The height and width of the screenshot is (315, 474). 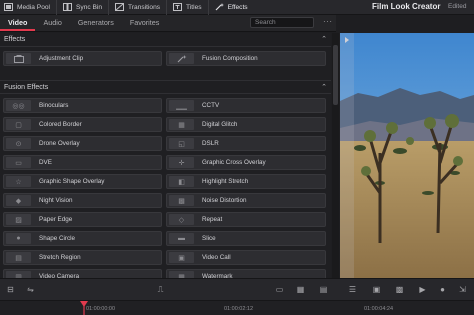 What do you see at coordinates (181, 200) in the screenshot?
I see `noise-icon: ▩` at bounding box center [181, 200].